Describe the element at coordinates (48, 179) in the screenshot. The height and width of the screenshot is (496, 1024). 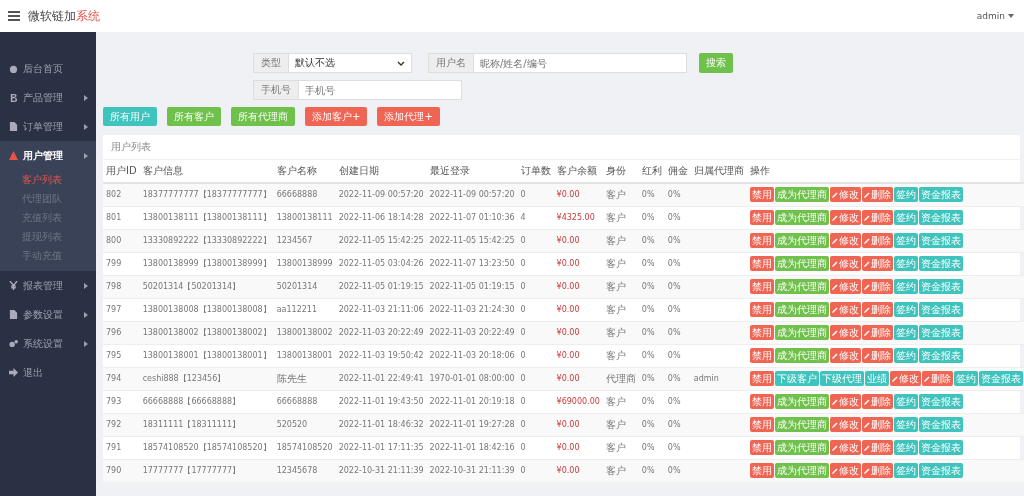
I see `submenu-item: 客户列表` at that location.